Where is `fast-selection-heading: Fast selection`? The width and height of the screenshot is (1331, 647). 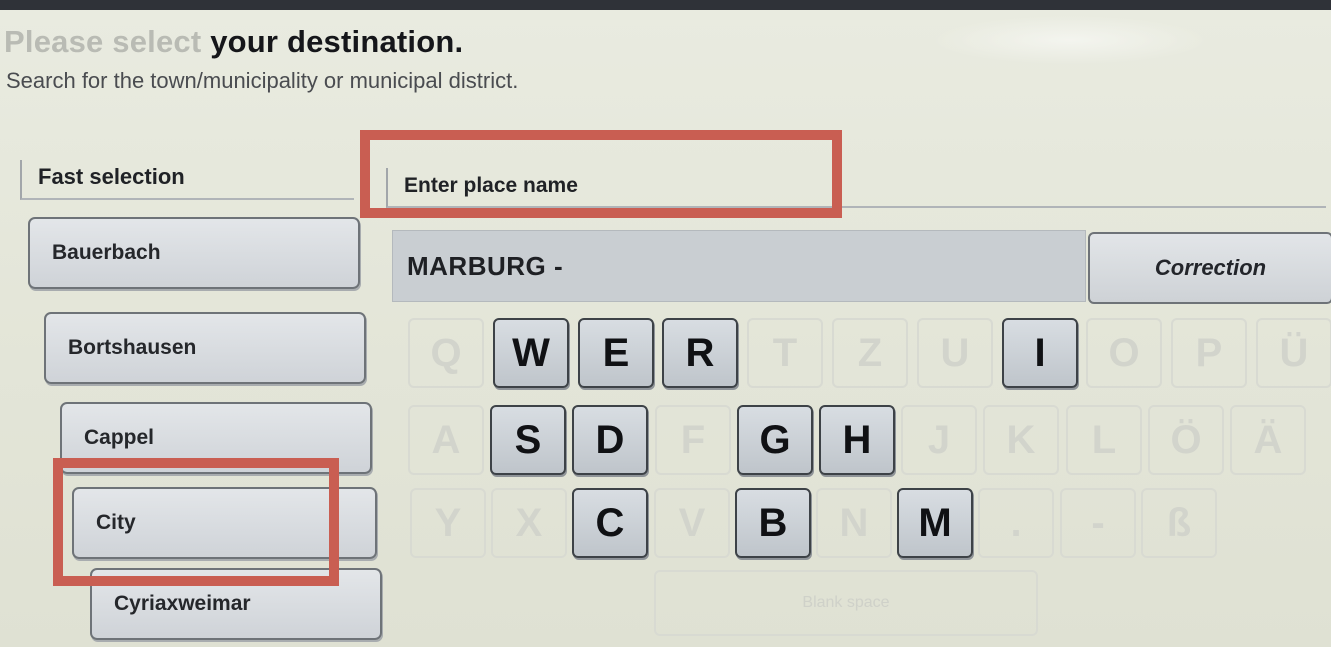 fast-selection-heading: Fast selection is located at coordinates (187, 180).